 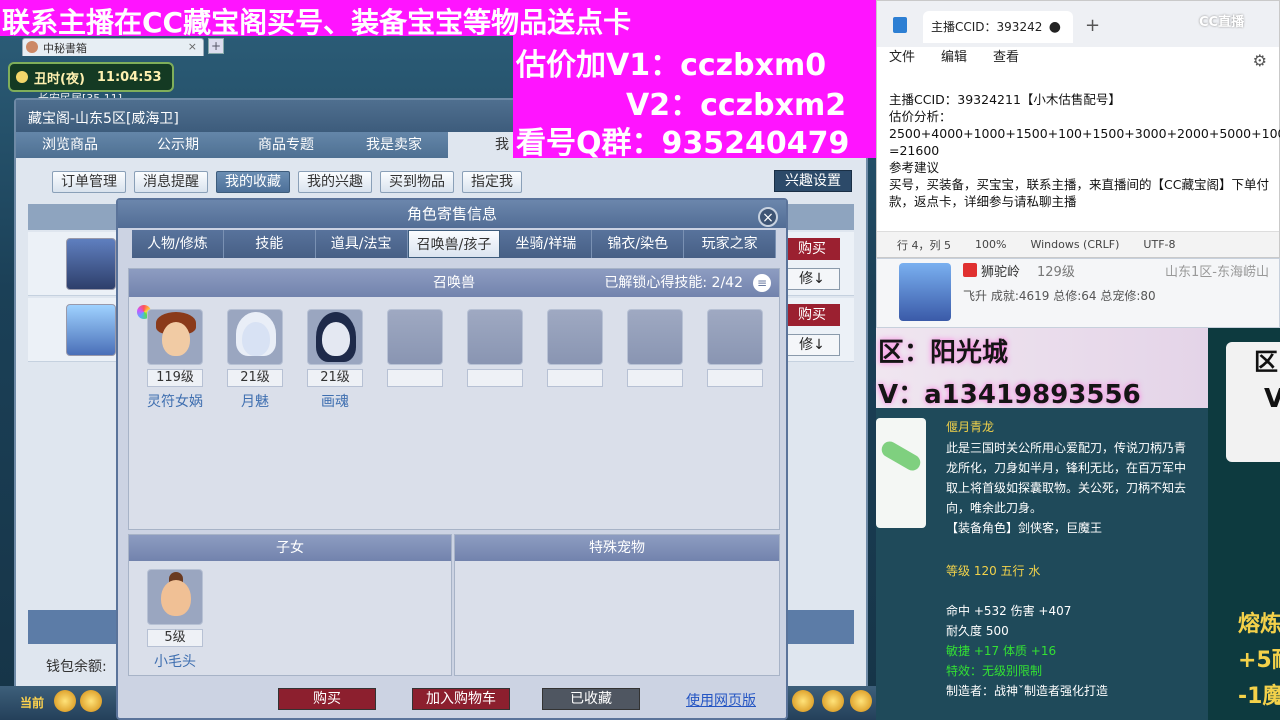 What do you see at coordinates (290, 548) in the screenshot?
I see `children-header: 子女` at bounding box center [290, 548].